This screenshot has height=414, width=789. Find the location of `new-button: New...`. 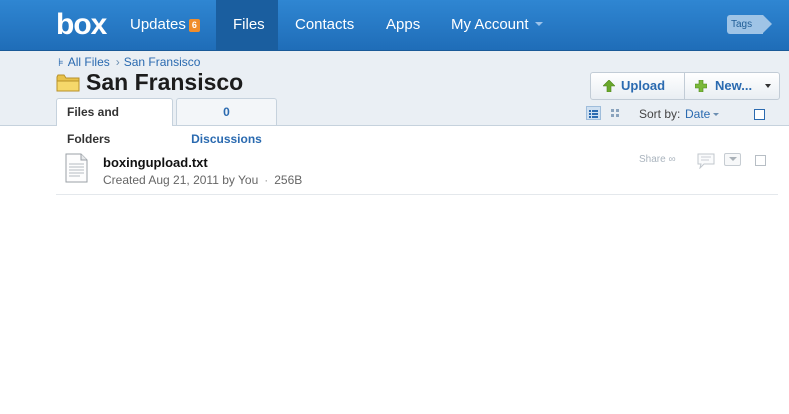

new-button: New... is located at coordinates (732, 86).